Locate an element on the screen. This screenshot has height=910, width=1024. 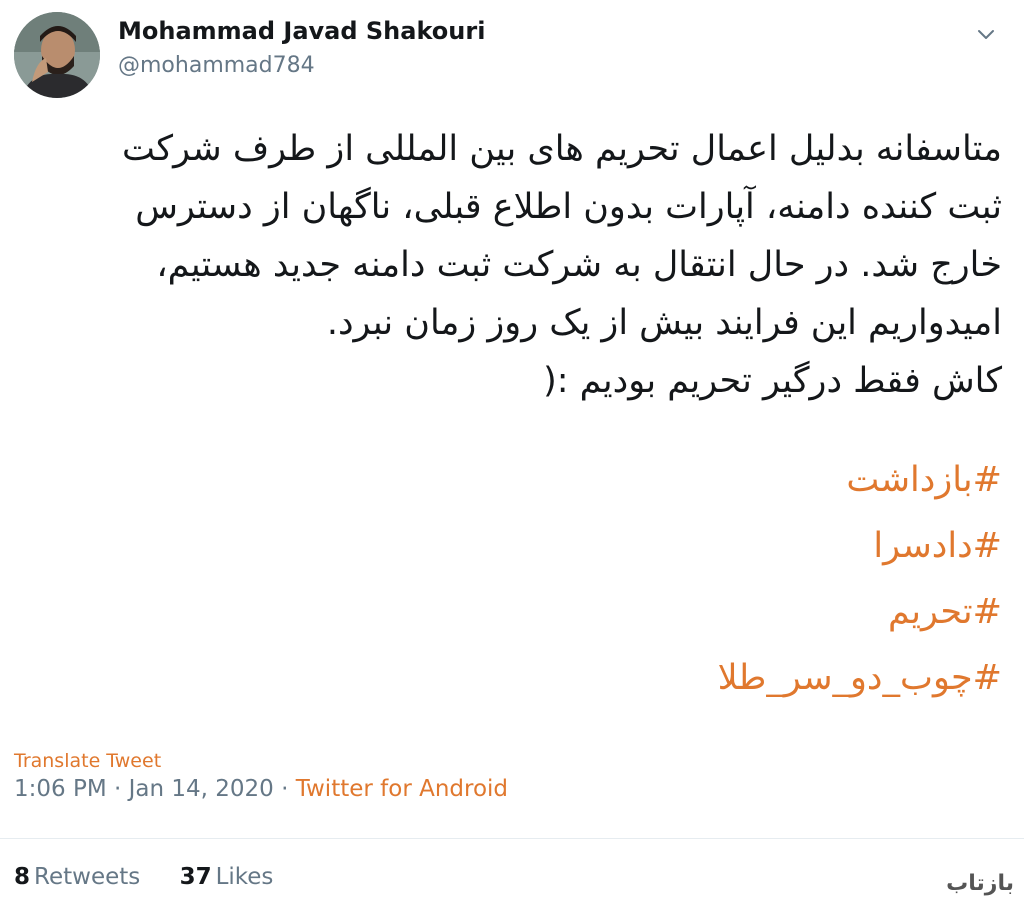
hashtag-link: #دادسرا is located at coordinates (602, 546).